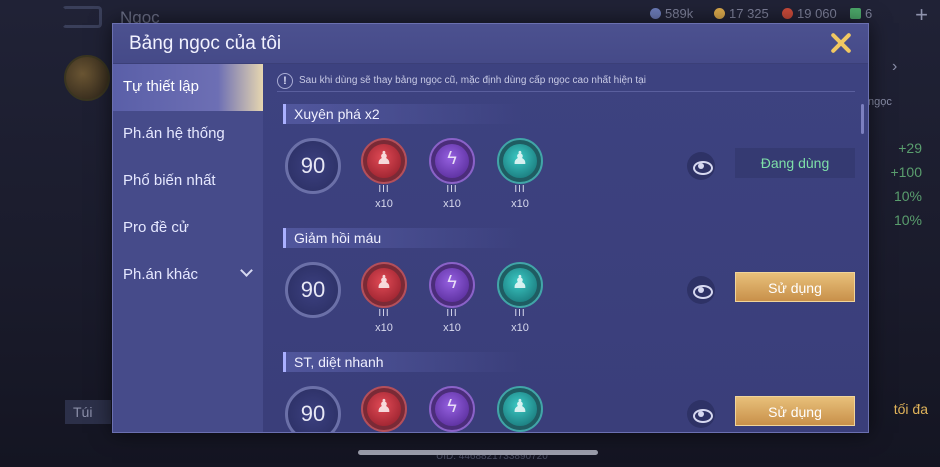  Describe the element at coordinates (795, 163) in the screenshot. I see `in-use-button: Đang dùng` at that location.